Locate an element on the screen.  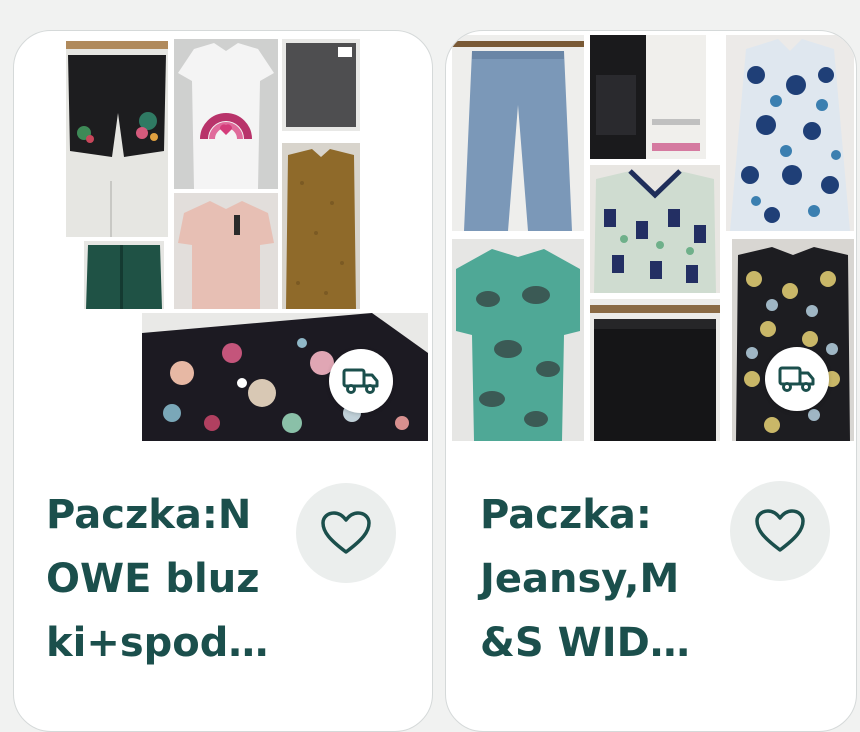
photo-green-skirt is located at coordinates (124, 275).